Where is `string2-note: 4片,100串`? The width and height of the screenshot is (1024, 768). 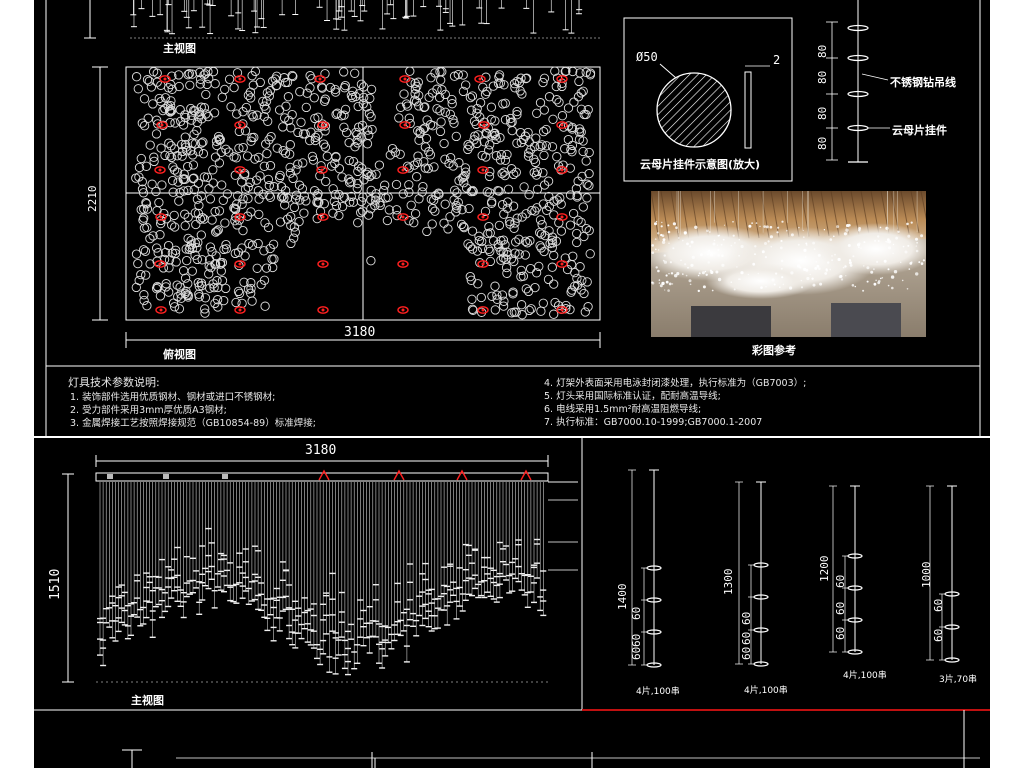 string2-note: 4片,100串 is located at coordinates (766, 691).